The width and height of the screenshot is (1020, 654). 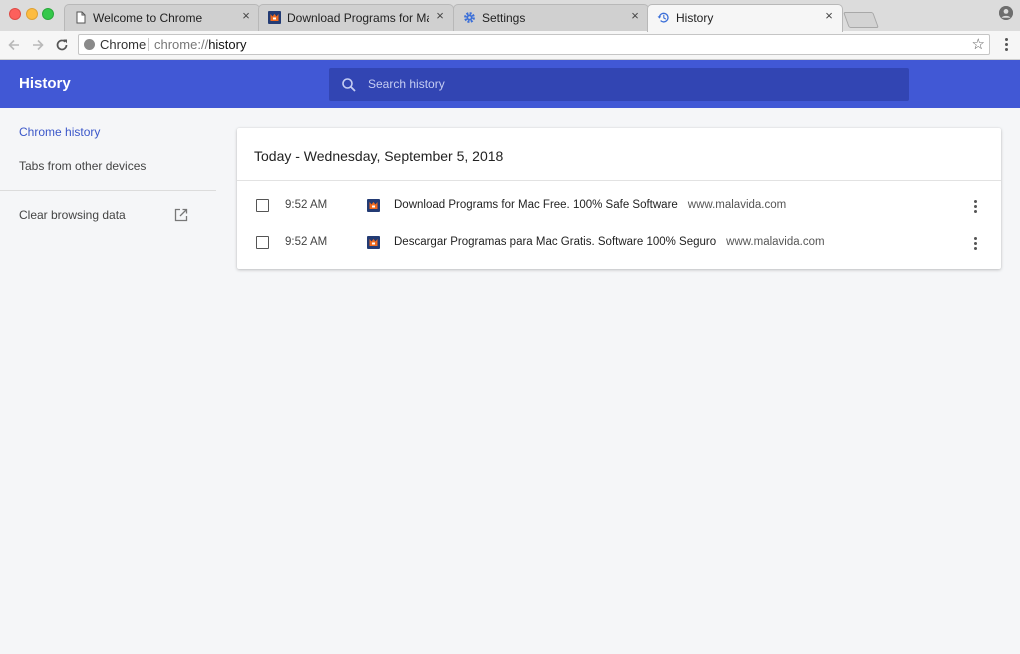 What do you see at coordinates (32, 14) in the screenshot?
I see `minimize-window-button` at bounding box center [32, 14].